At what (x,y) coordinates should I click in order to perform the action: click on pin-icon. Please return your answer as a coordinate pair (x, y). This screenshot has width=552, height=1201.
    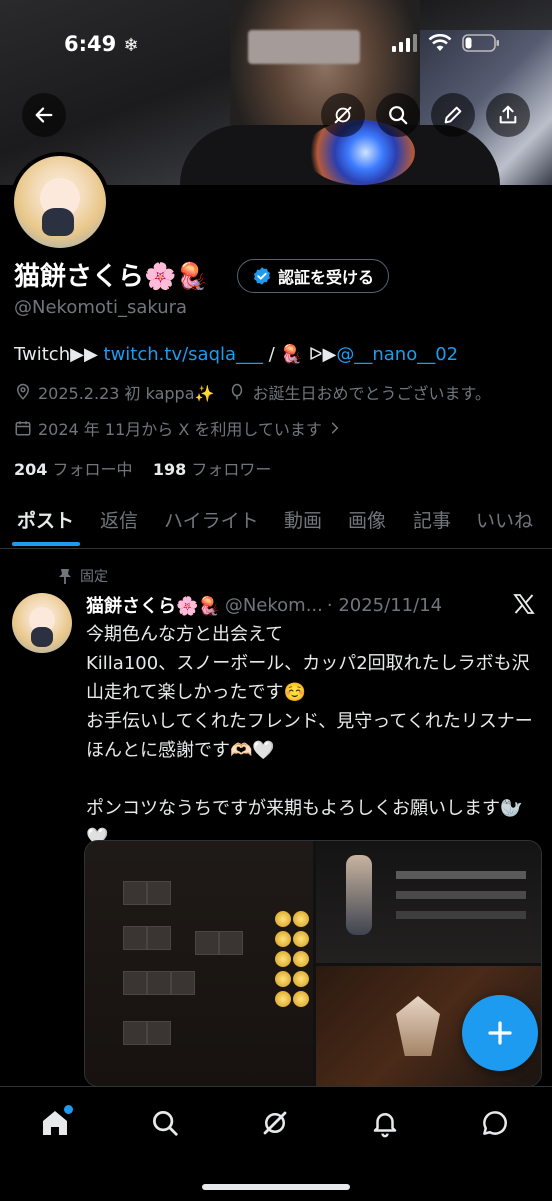
    Looking at the image, I should click on (65, 576).